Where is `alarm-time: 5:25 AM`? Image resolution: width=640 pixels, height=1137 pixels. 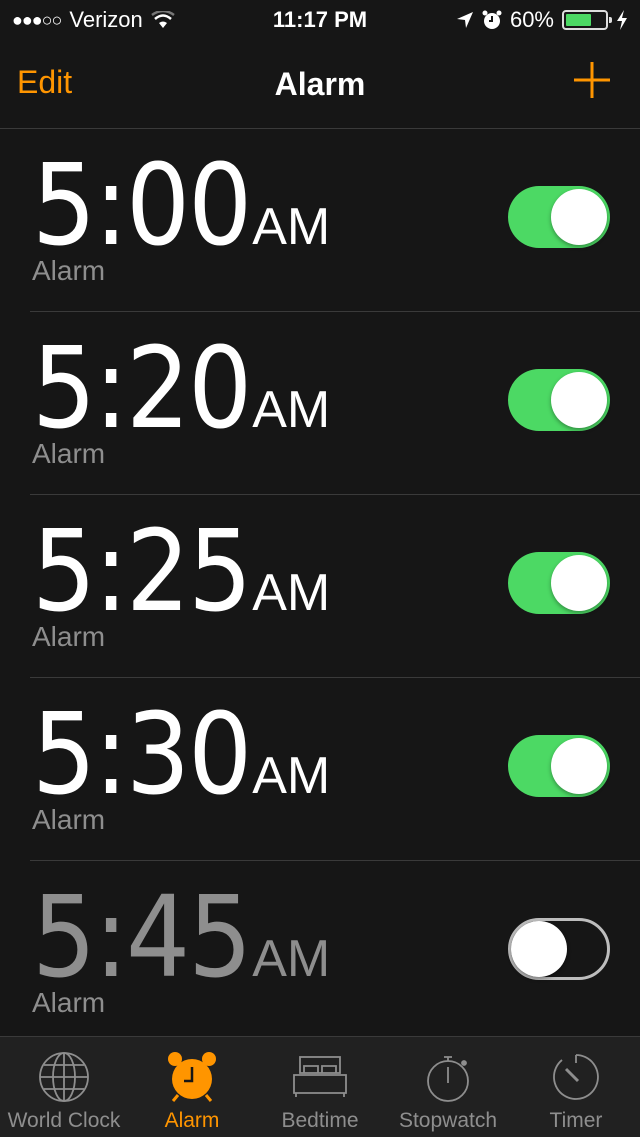
alarm-time: 5:25 AM is located at coordinates (181, 572).